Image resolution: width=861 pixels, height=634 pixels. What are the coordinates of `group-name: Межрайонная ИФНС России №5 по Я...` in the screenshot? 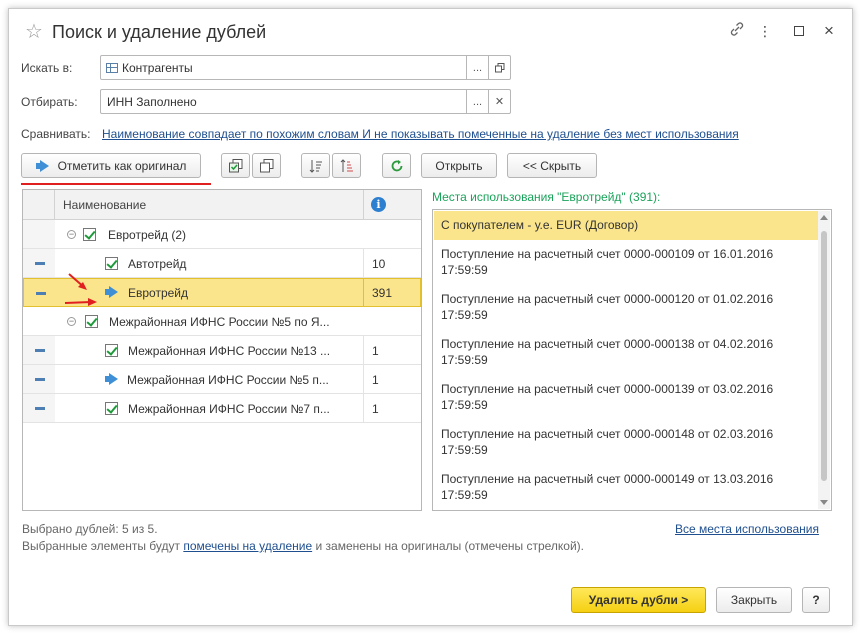 It's located at (219, 322).